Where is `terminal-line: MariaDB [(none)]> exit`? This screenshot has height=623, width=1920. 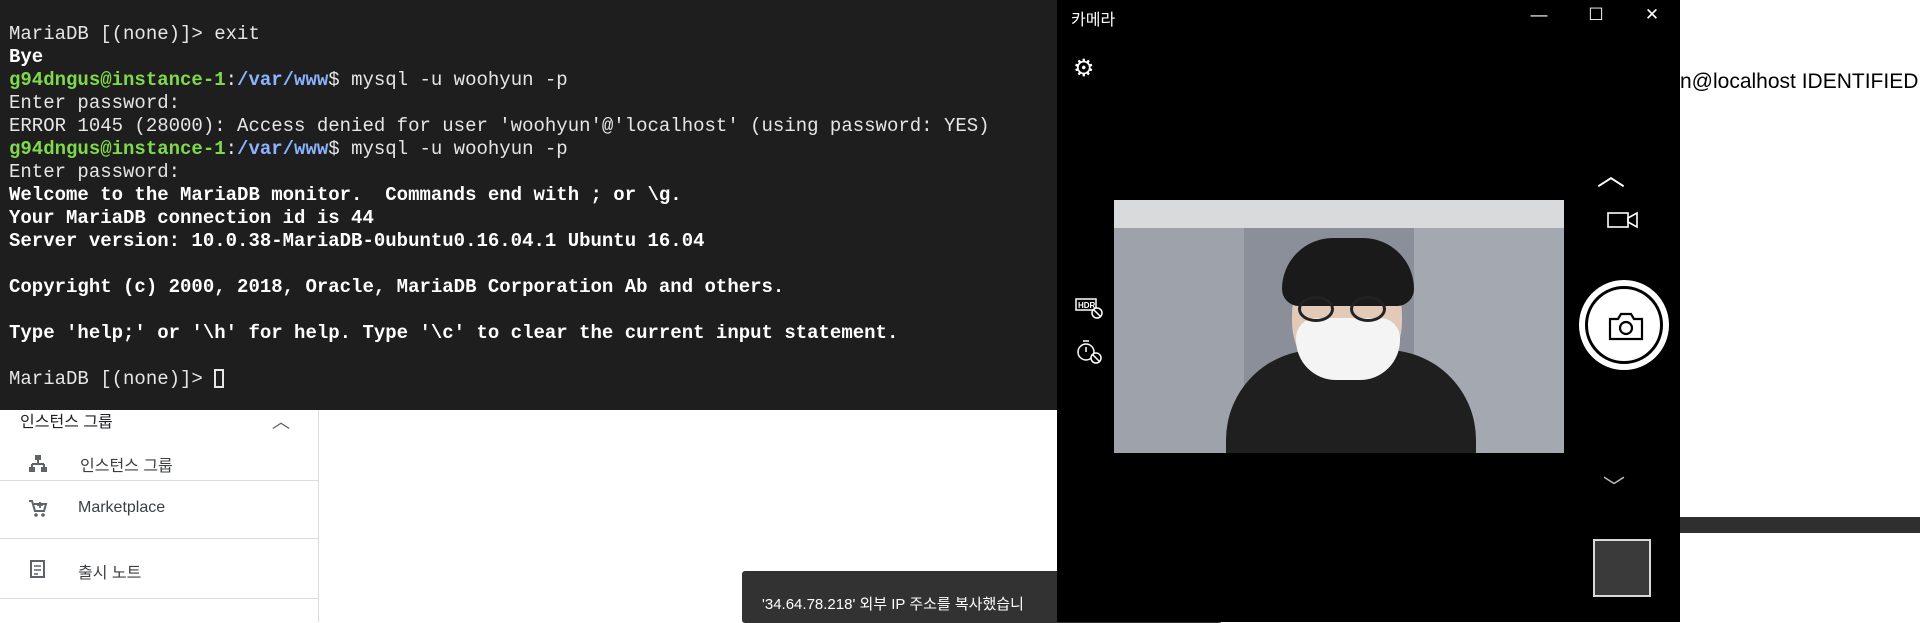
terminal-line: MariaDB [(none)]> exit is located at coordinates (134, 34).